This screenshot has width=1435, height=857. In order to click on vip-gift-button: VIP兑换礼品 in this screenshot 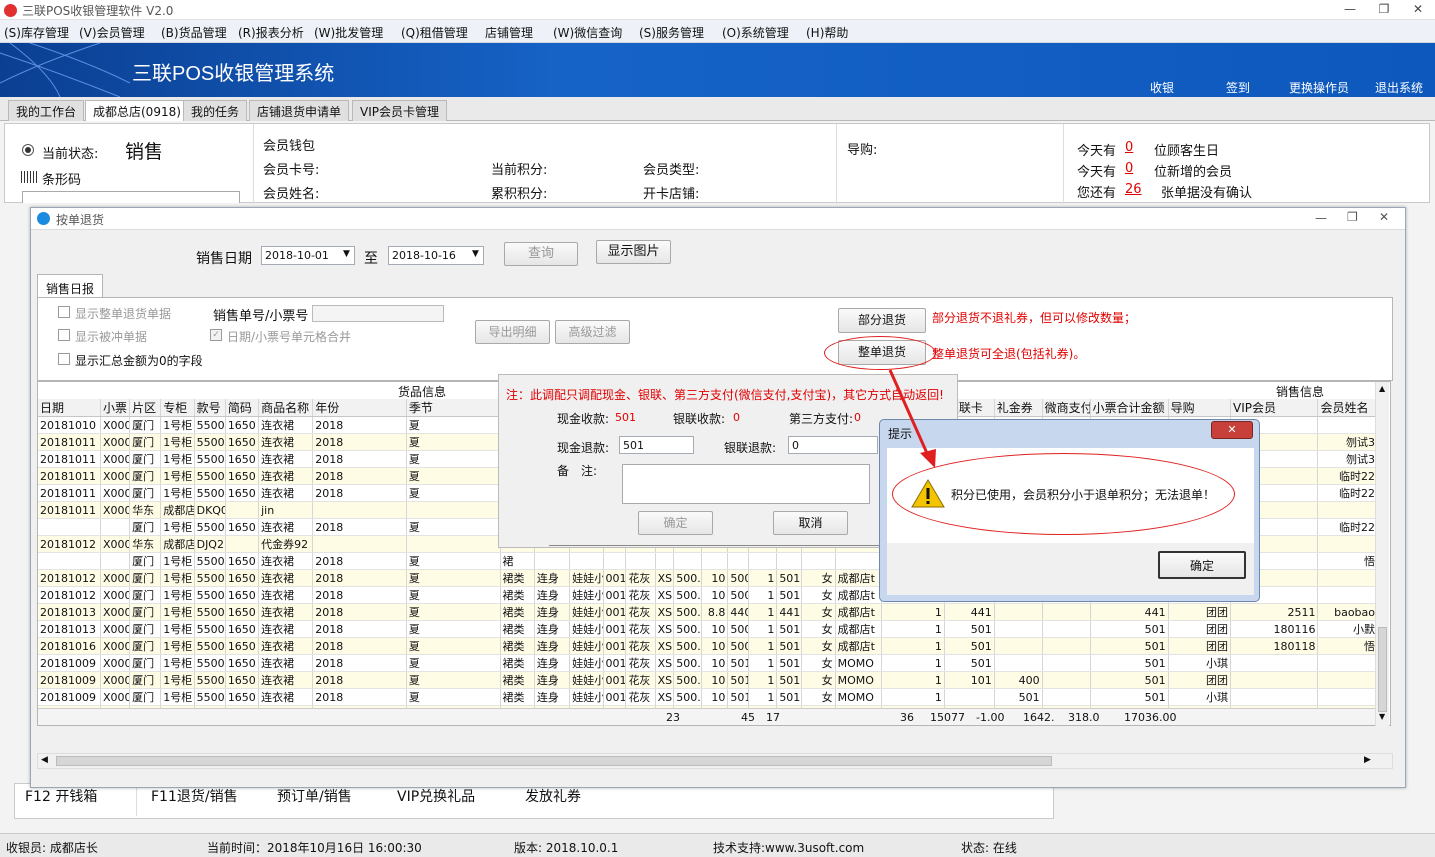, I will do `click(436, 796)`.